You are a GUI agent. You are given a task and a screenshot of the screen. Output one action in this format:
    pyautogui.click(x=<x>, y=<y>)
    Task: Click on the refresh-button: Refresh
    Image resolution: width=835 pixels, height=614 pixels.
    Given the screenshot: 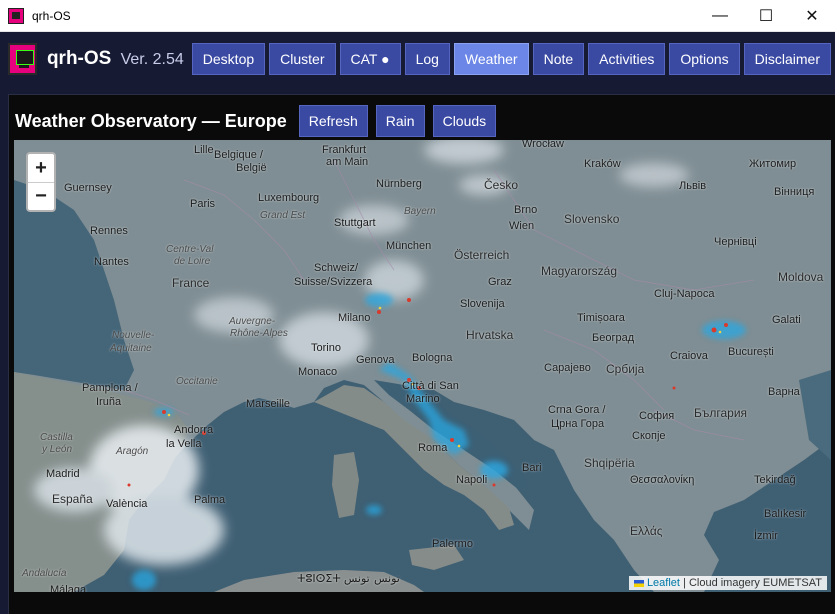 What is the action you would take?
    pyautogui.click(x=333, y=121)
    